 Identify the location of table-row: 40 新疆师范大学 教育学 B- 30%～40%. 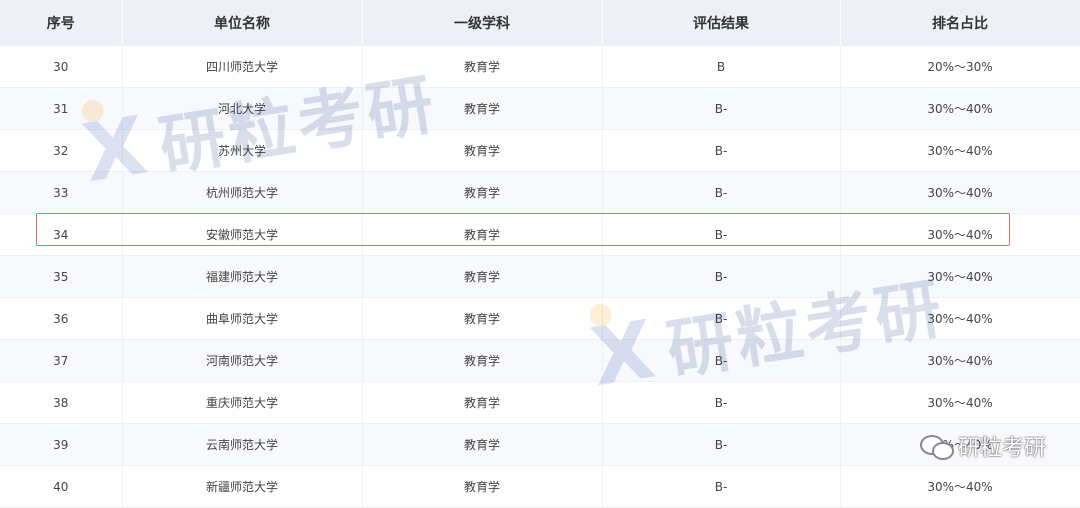
(540, 486).